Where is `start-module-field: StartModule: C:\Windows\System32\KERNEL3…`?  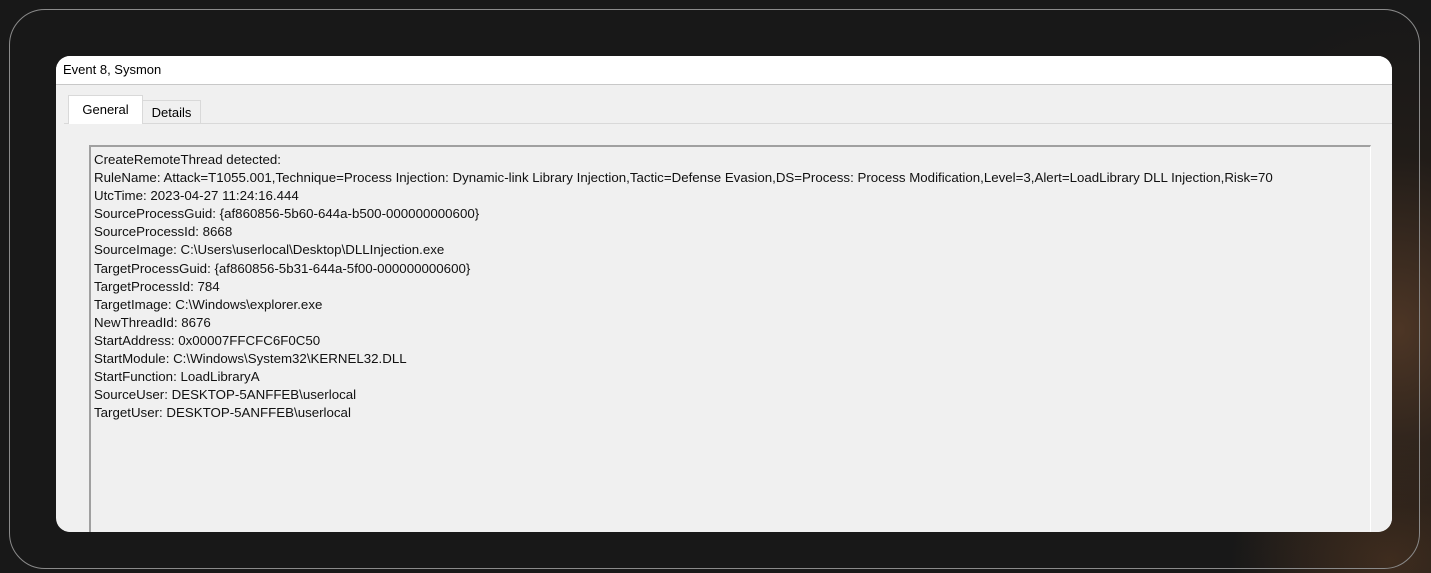 start-module-field: StartModule: C:\Windows\System32\KERNEL3… is located at coordinates (250, 359).